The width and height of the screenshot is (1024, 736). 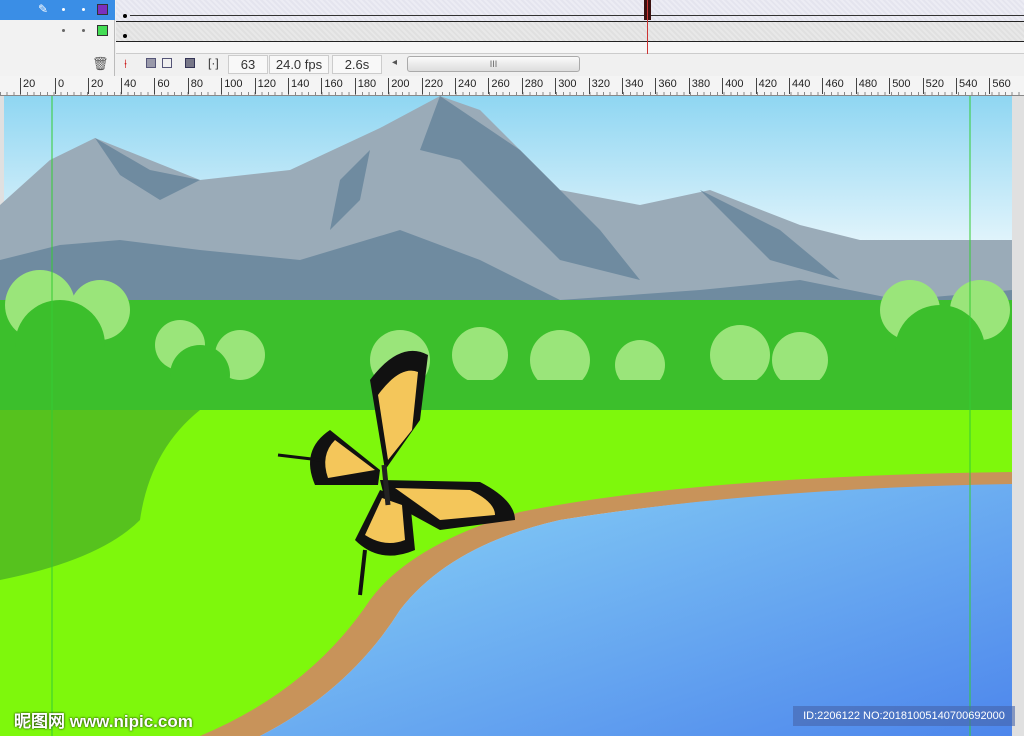 What do you see at coordinates (833, 86) in the screenshot?
I see `ruler-label: 460` at bounding box center [833, 86].